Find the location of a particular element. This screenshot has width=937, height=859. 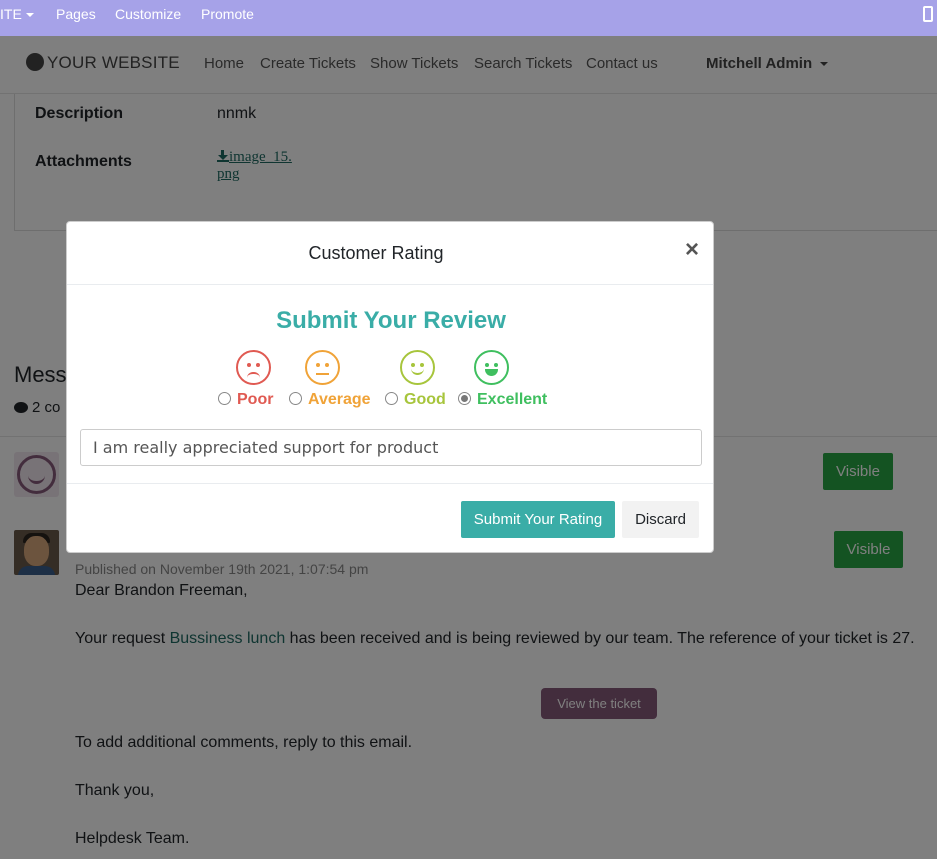

mobile-preview-icon is located at coordinates (928, 14).